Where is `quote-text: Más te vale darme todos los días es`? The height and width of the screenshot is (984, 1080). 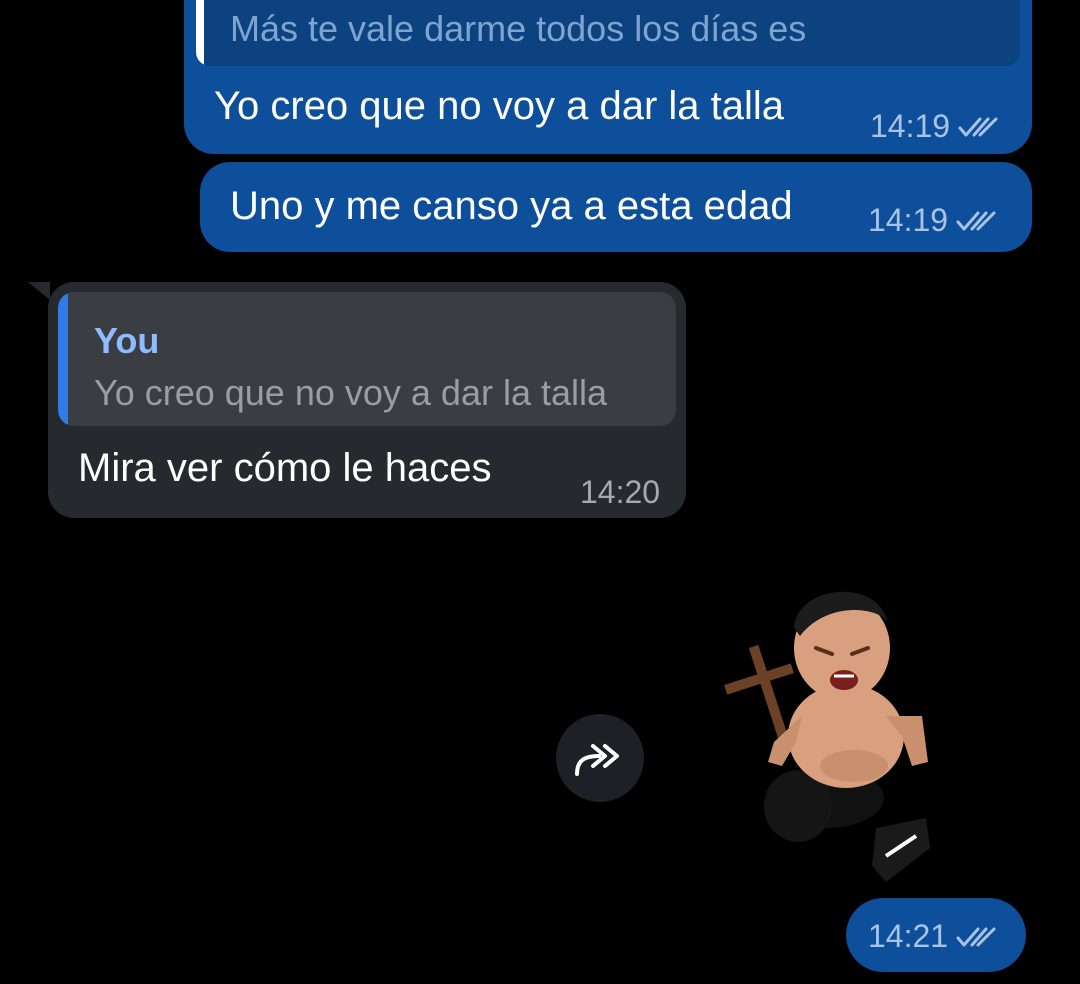 quote-text: Más te vale darme todos los días es is located at coordinates (518, 28).